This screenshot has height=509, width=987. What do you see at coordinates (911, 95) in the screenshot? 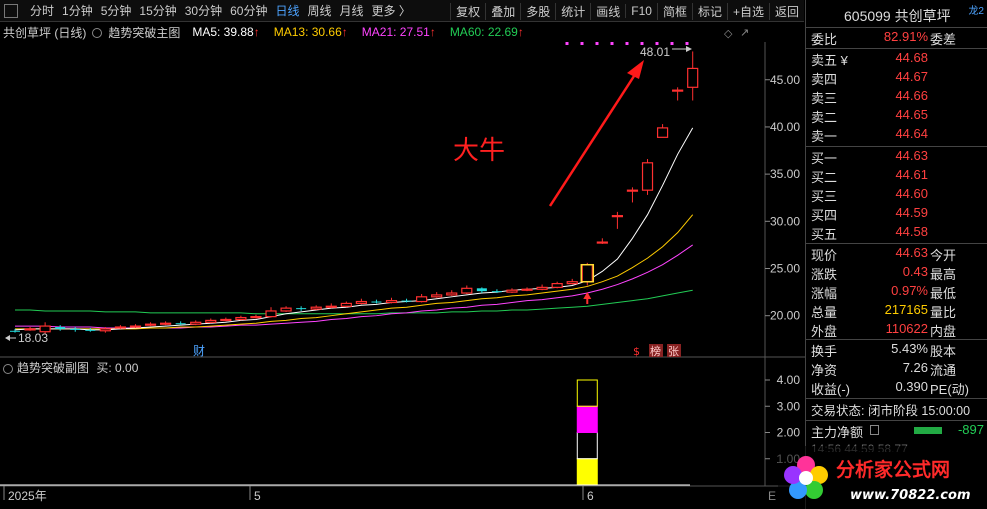
I see `ask-row-2-value: 44.66` at bounding box center [911, 95].